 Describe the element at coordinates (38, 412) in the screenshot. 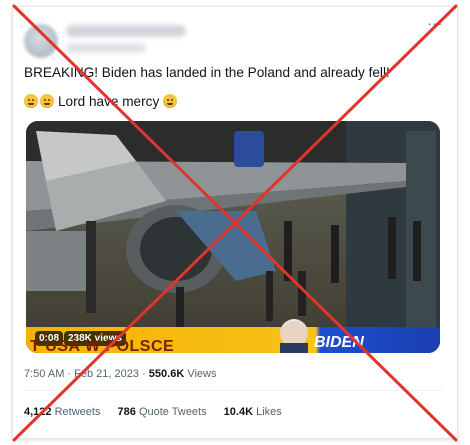

I see `retweets-count: 4,122` at that location.